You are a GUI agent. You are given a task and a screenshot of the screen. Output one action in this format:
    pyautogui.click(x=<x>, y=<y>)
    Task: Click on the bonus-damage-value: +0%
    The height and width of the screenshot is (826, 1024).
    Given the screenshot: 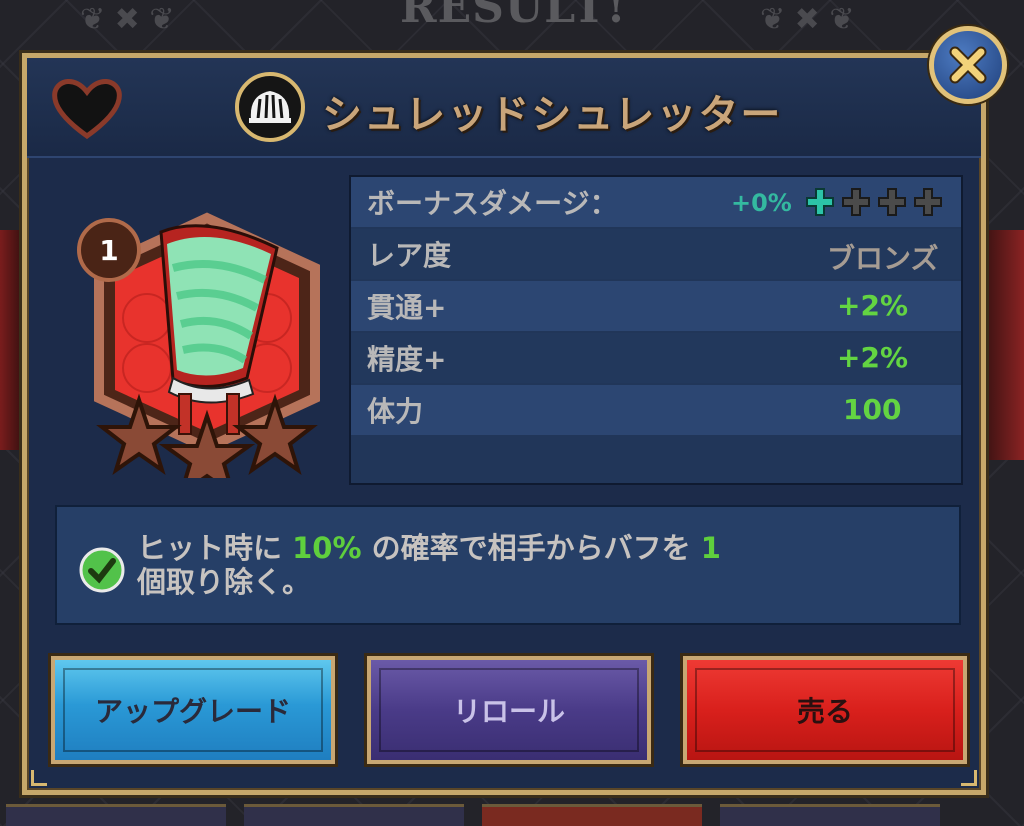 What is the action you would take?
    pyautogui.click(x=761, y=203)
    